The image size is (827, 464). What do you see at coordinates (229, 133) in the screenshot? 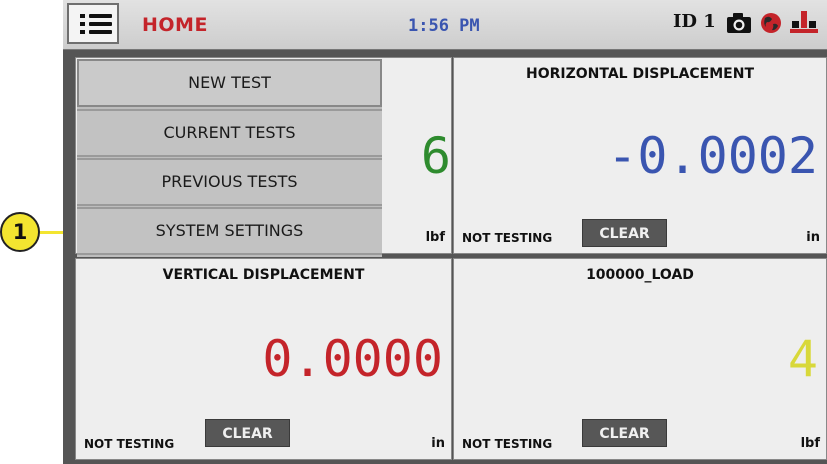
I see `menu-item-current-tests: CURRENT TESTS` at bounding box center [229, 133].